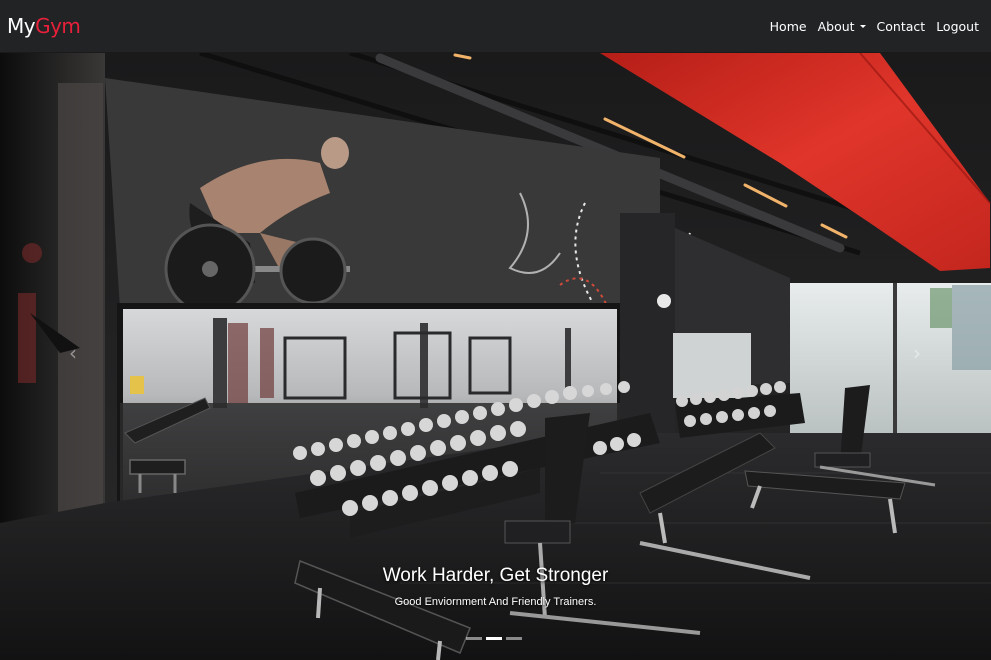 The image size is (991, 660). I want to click on nav-about-dropdown: About, so click(842, 26).